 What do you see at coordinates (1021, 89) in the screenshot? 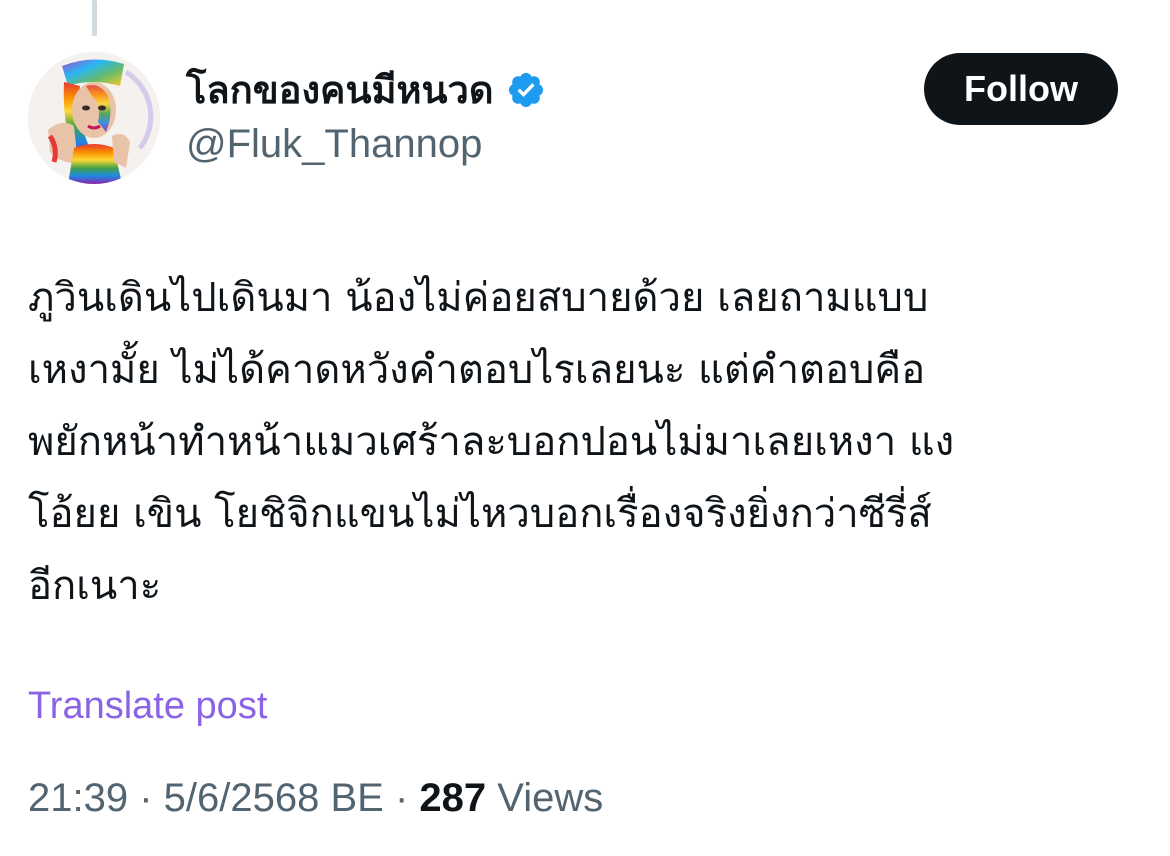
I see `follow-button: Follow` at bounding box center [1021, 89].